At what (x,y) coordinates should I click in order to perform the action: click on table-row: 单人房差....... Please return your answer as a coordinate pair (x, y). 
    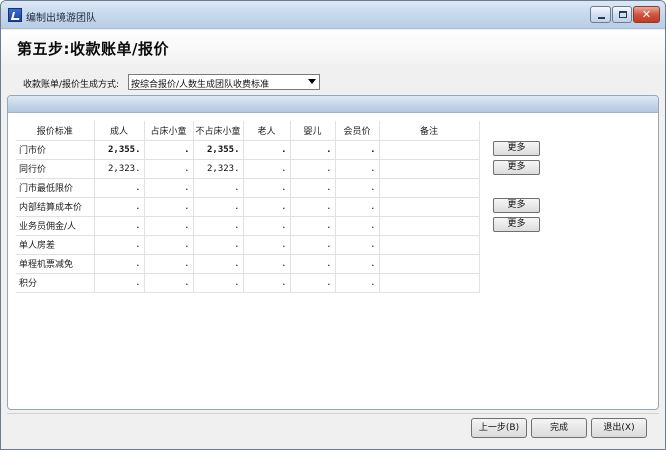
    Looking at the image, I should click on (248, 245).